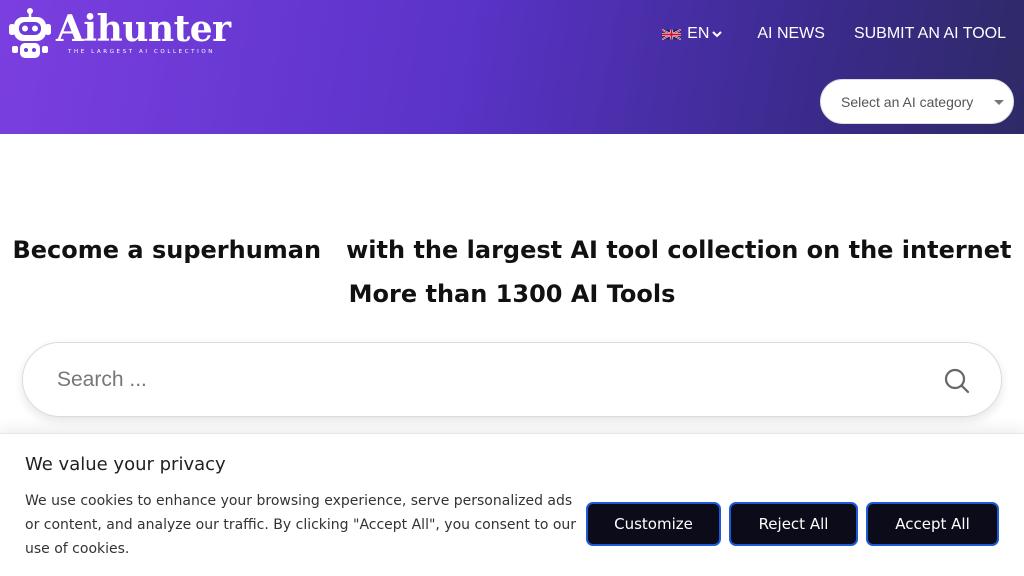 The image size is (1024, 576). I want to click on hero-subheadline: More than 1300 AI Tools, so click(512, 294).